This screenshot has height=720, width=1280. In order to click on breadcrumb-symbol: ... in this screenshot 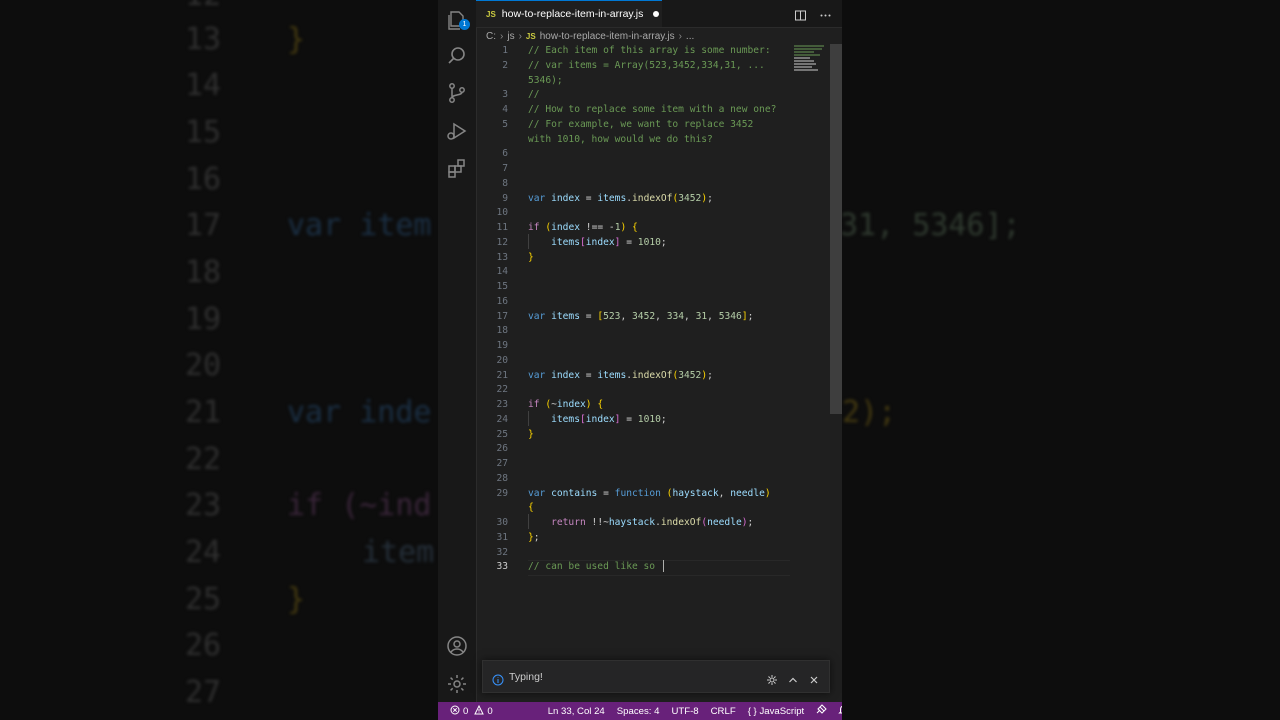, I will do `click(690, 36)`.